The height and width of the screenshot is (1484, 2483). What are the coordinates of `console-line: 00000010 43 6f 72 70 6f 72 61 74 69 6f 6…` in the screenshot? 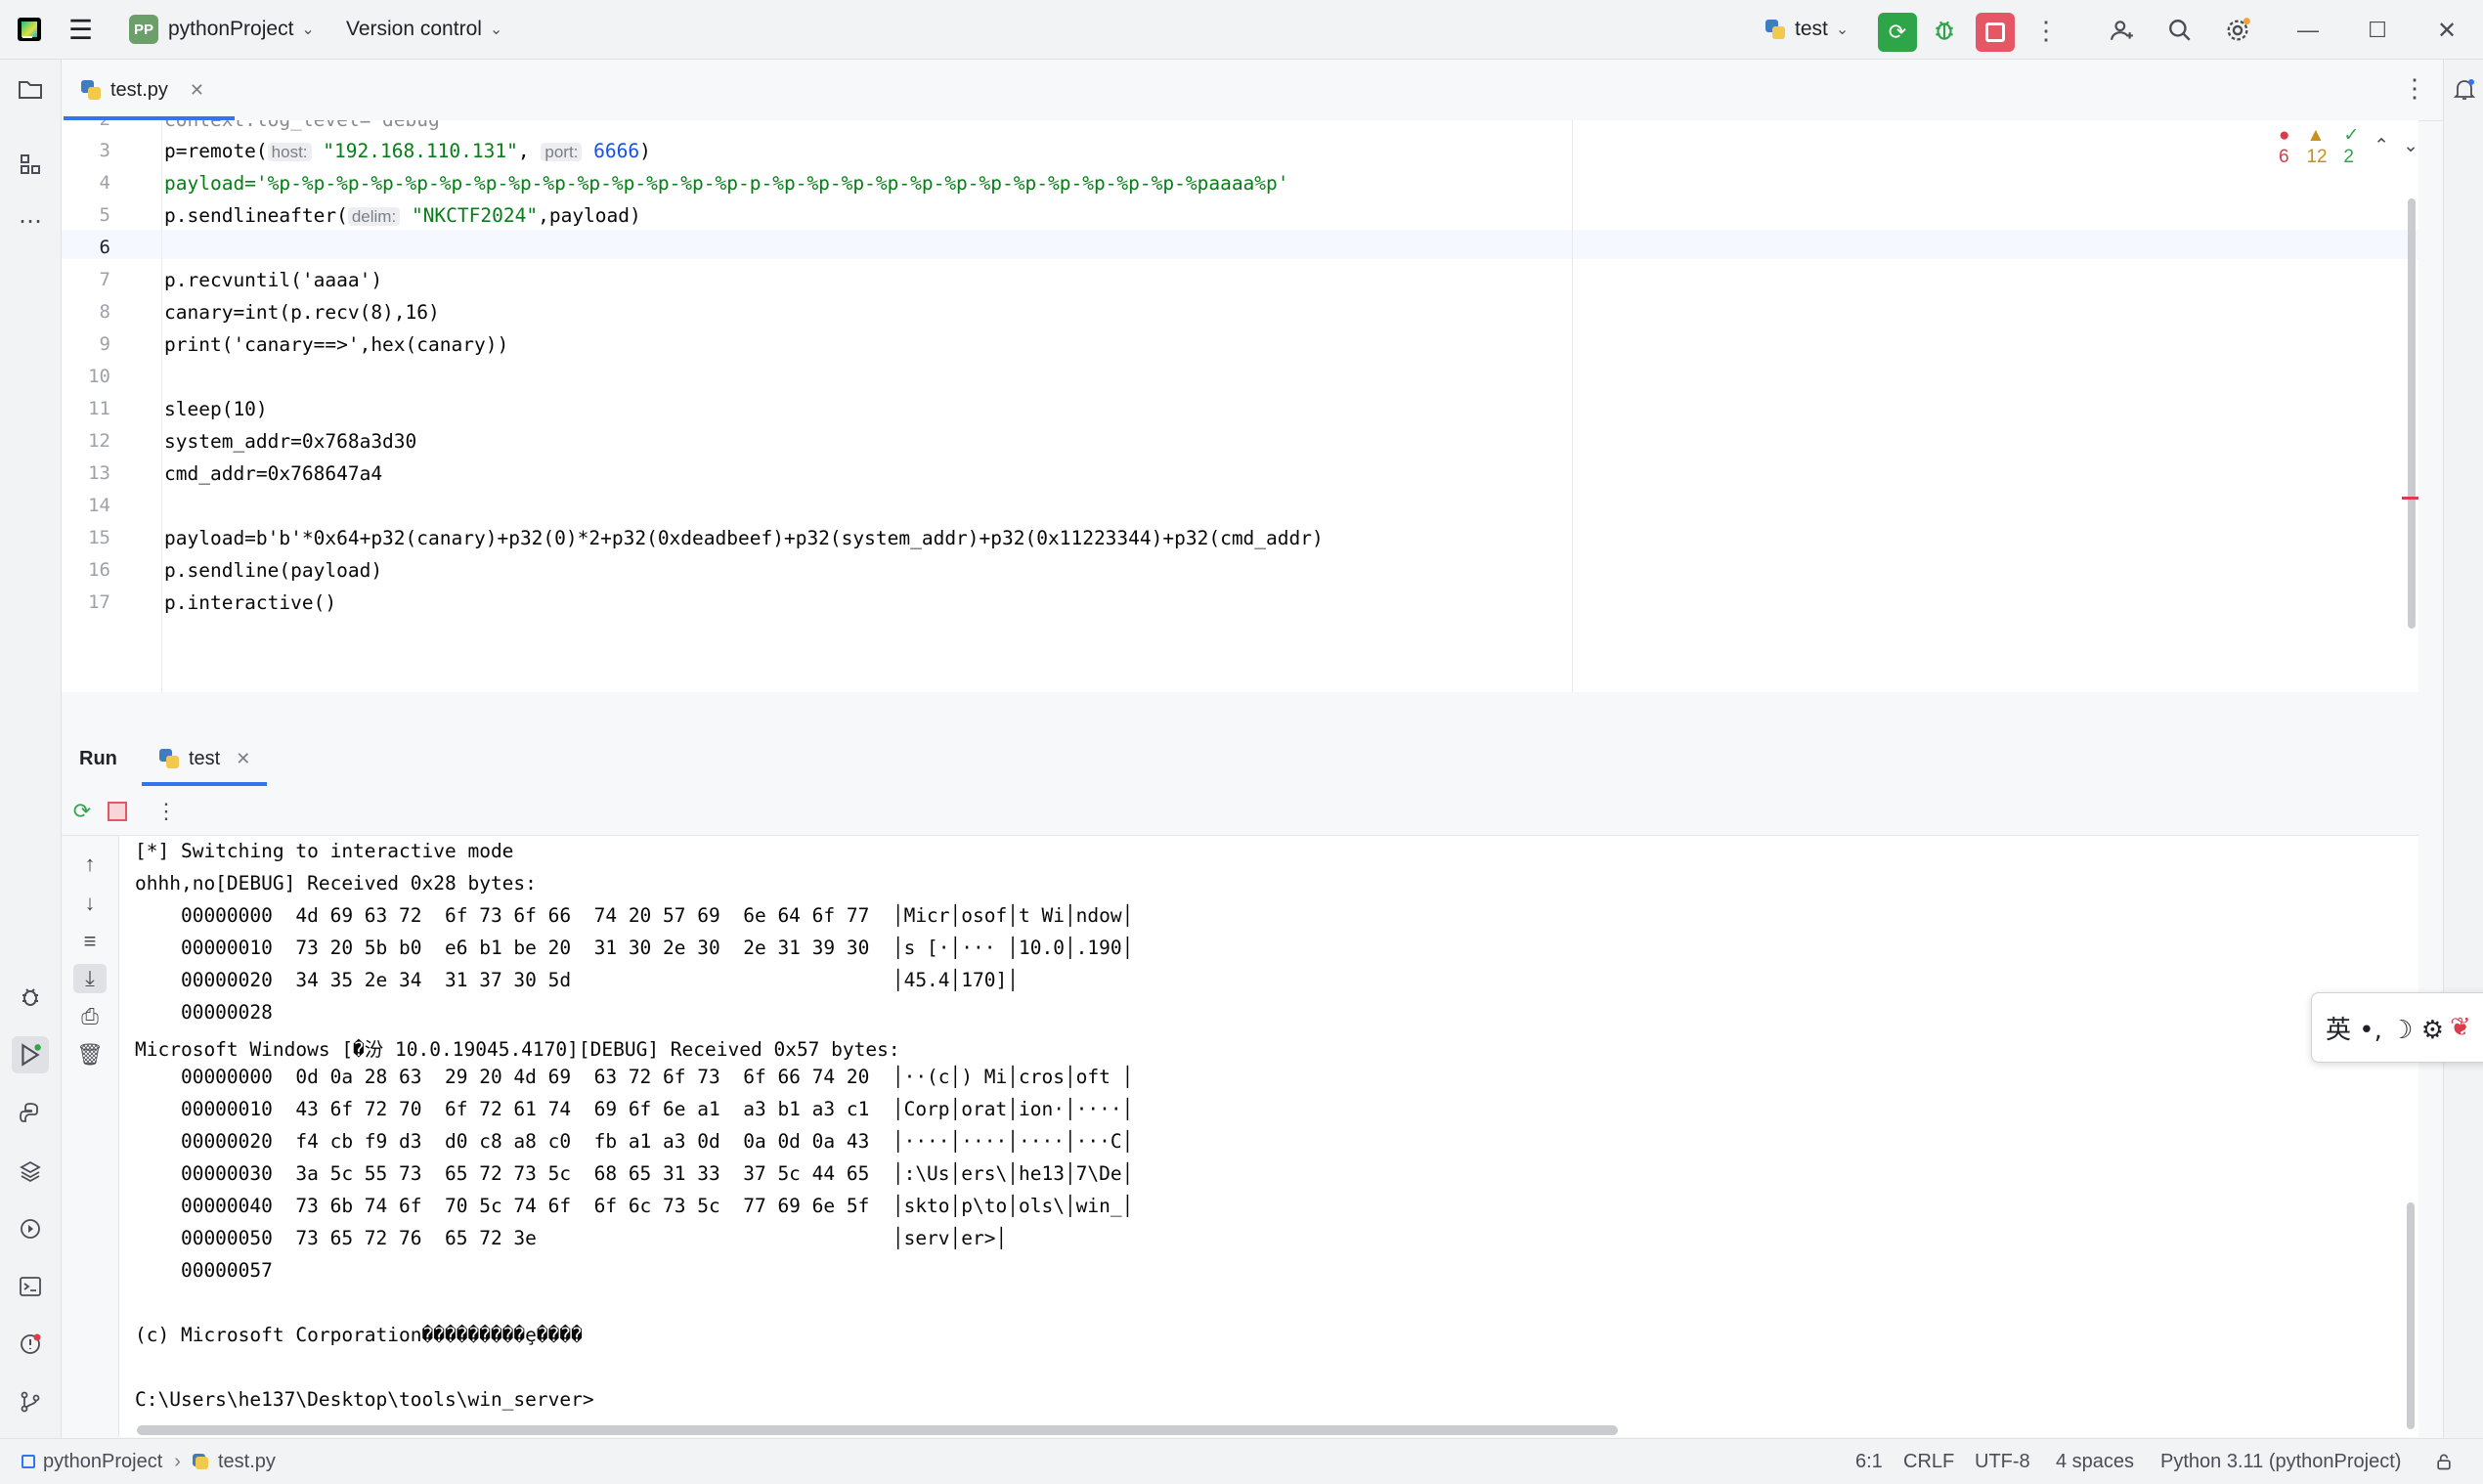 It's located at (634, 1109).